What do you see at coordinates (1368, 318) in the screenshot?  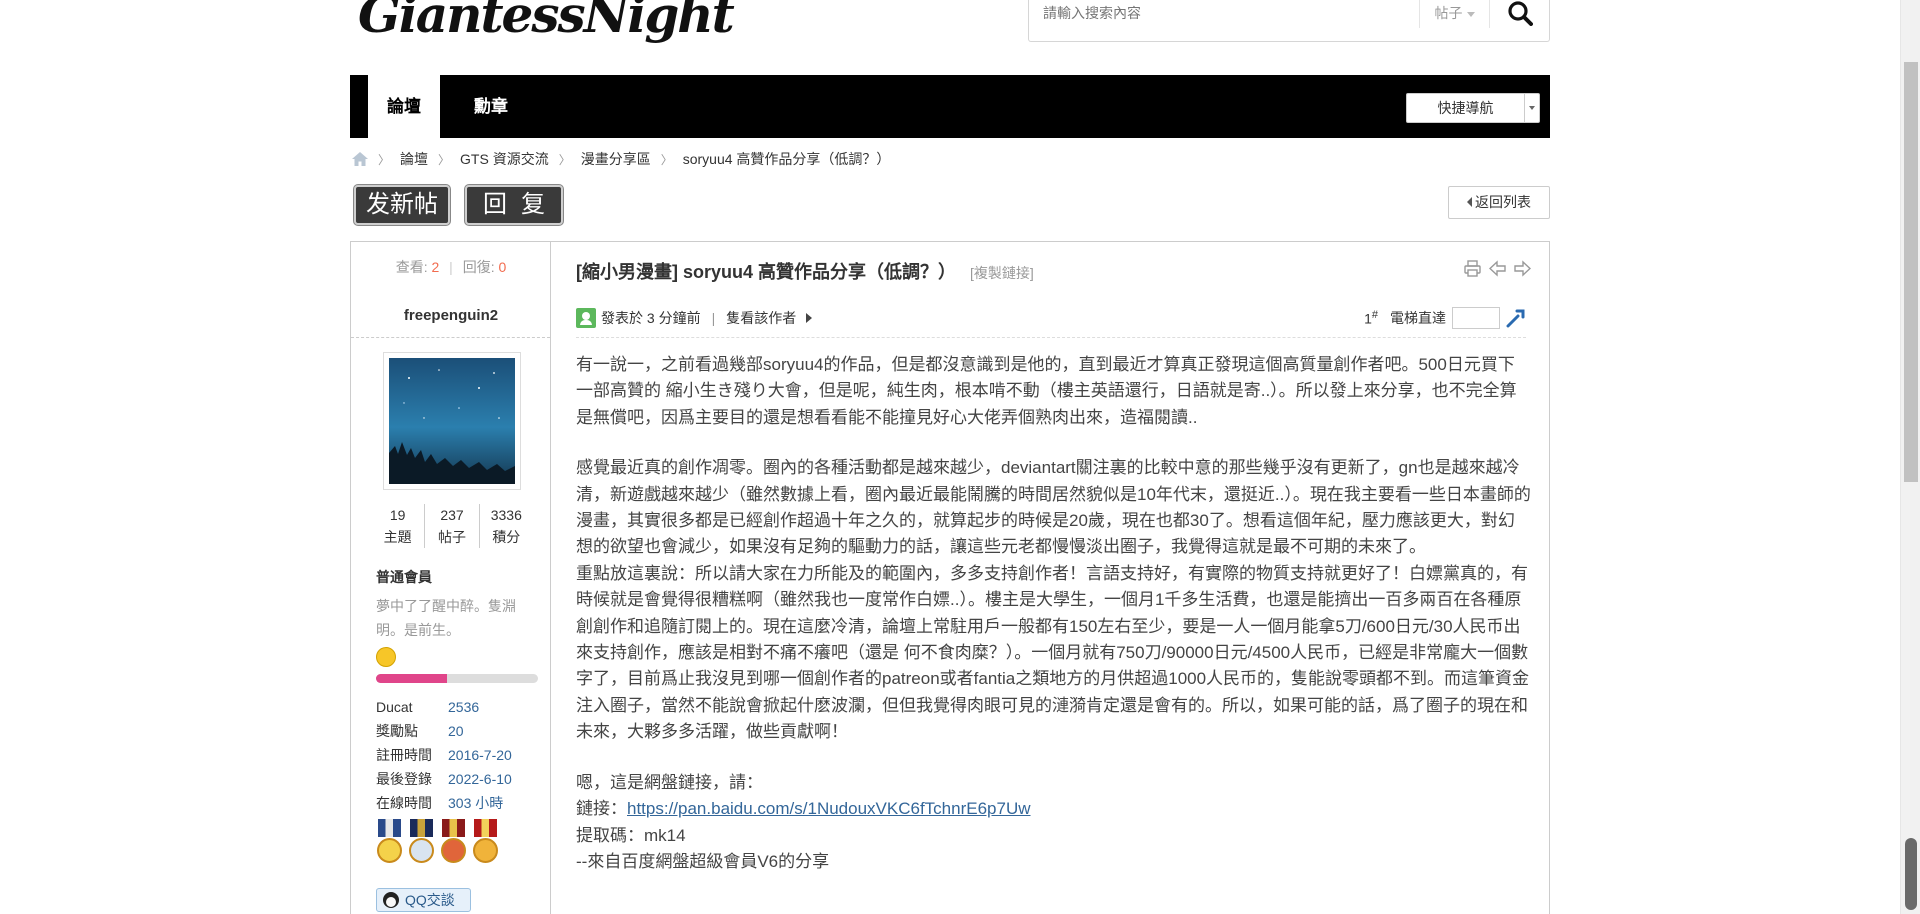 I see `floor-number-value: 1` at bounding box center [1368, 318].